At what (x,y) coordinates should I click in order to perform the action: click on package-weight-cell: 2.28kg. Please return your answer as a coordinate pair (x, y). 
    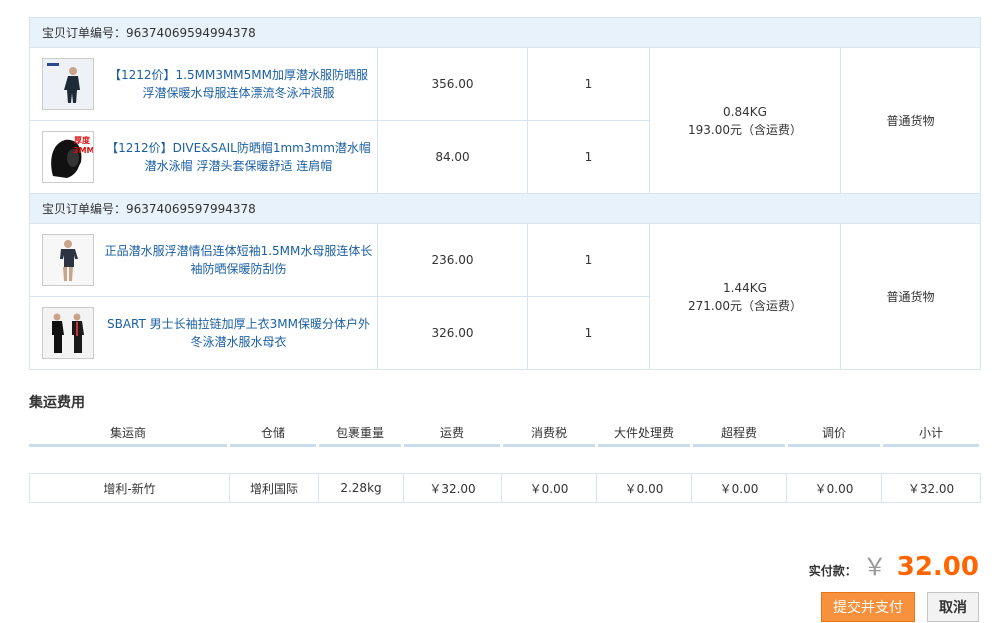
    Looking at the image, I should click on (361, 488).